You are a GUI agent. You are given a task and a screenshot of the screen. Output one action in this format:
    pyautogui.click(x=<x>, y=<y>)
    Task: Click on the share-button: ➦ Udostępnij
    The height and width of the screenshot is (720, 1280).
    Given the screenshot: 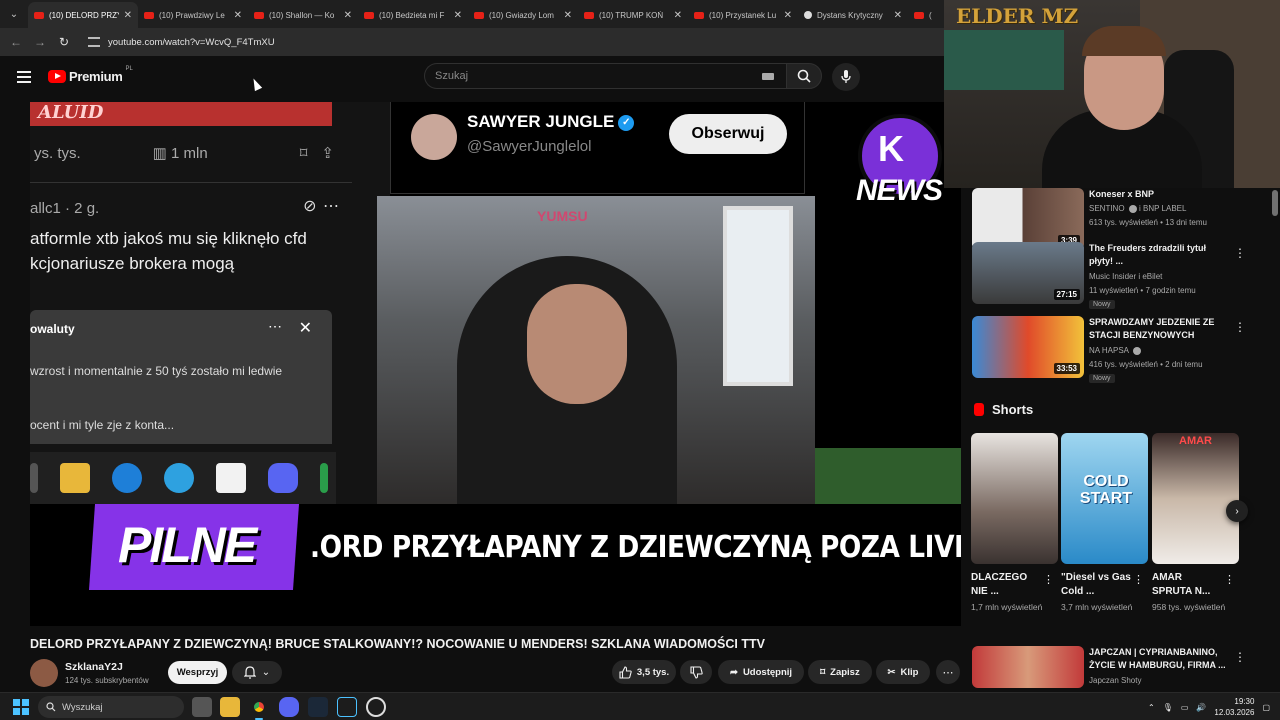 What is the action you would take?
    pyautogui.click(x=761, y=672)
    